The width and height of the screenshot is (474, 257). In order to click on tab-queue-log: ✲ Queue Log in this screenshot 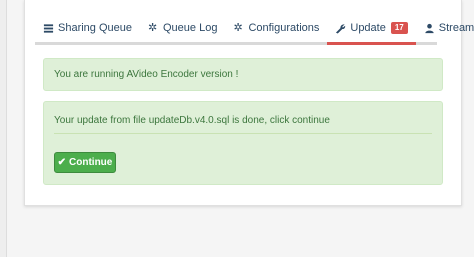, I will do `click(182, 28)`.